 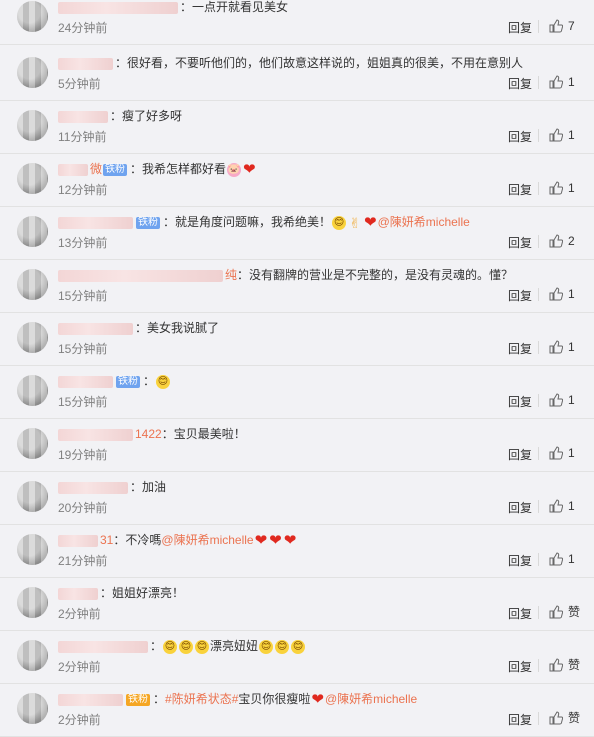 What do you see at coordinates (290, 63) in the screenshot?
I see `comment-line: ：很好看，不要听他们的，他们故意这样说的，姐姐真的很美，不用在意别人` at bounding box center [290, 63].